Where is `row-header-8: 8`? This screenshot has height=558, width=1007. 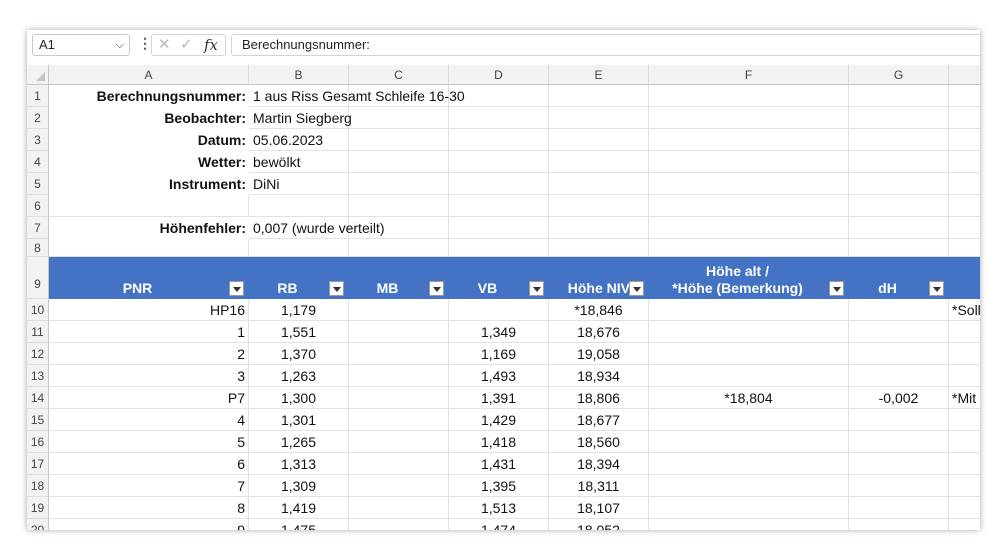 row-header-8: 8 is located at coordinates (38, 248).